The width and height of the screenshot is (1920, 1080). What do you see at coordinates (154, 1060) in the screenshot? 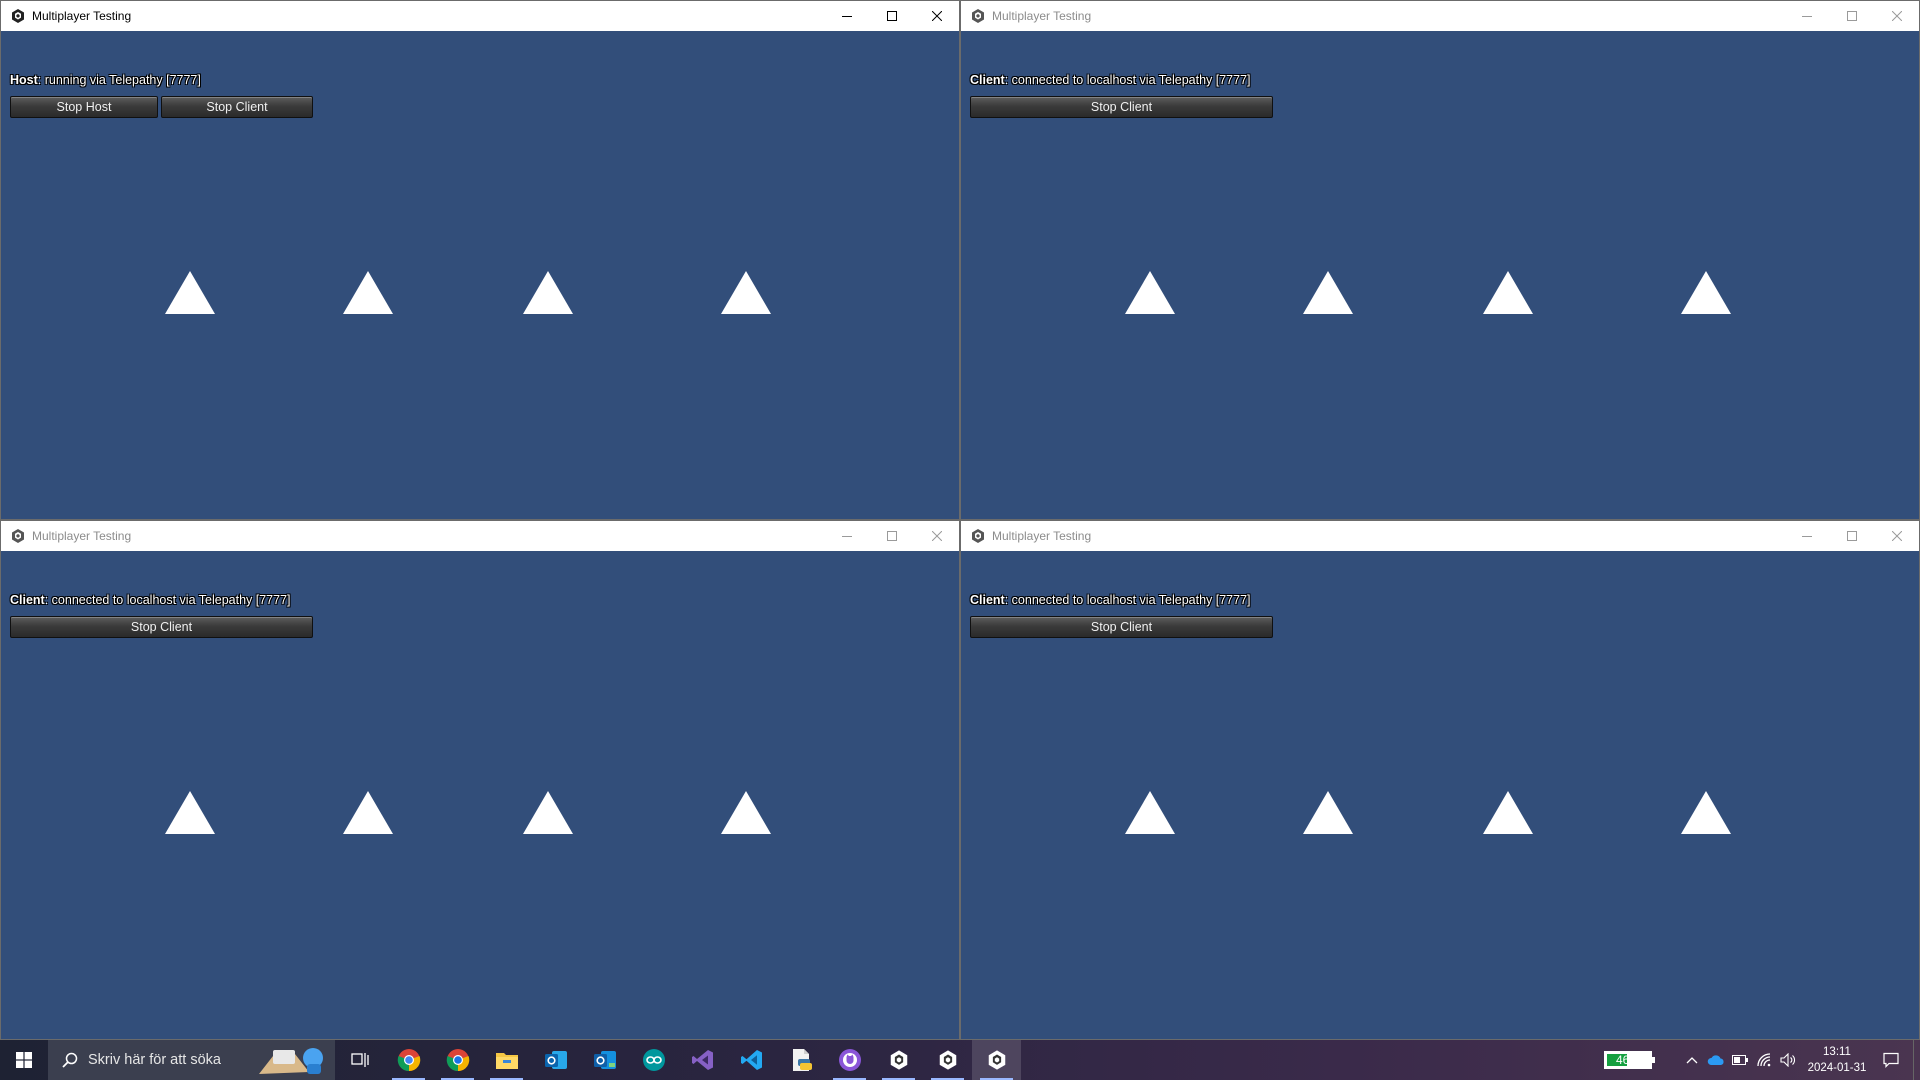
I see `search-placeholder: Skriv här för att söka` at bounding box center [154, 1060].